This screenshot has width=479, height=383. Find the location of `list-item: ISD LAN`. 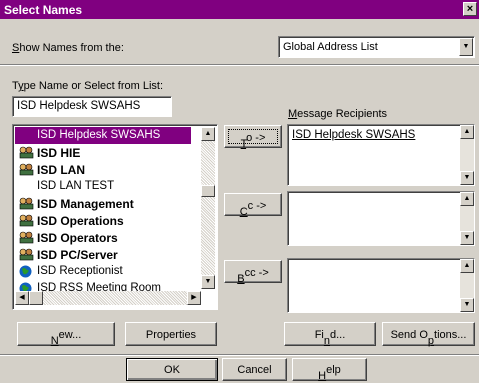

list-item: ISD LAN is located at coordinates (103, 169).